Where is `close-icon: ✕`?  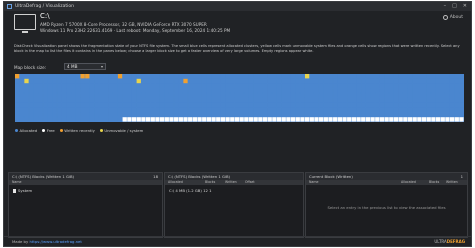
close-icon: ✕ is located at coordinates (465, 6).